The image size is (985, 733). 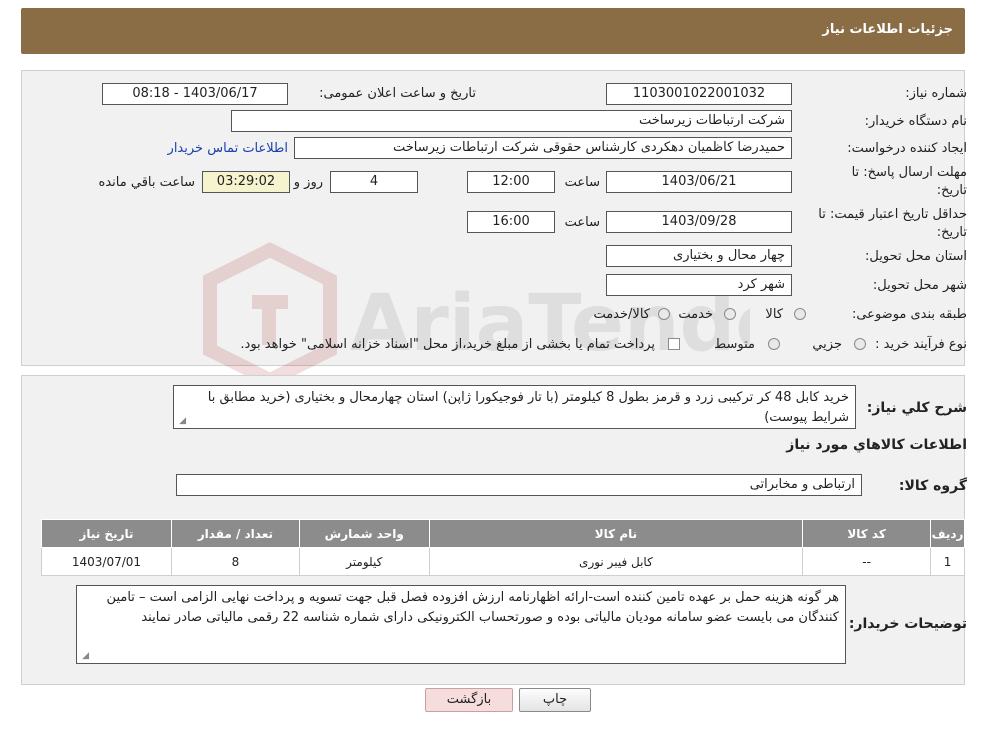 I want to click on description-label: شرح کلي نياز:, so click(x=916, y=408).